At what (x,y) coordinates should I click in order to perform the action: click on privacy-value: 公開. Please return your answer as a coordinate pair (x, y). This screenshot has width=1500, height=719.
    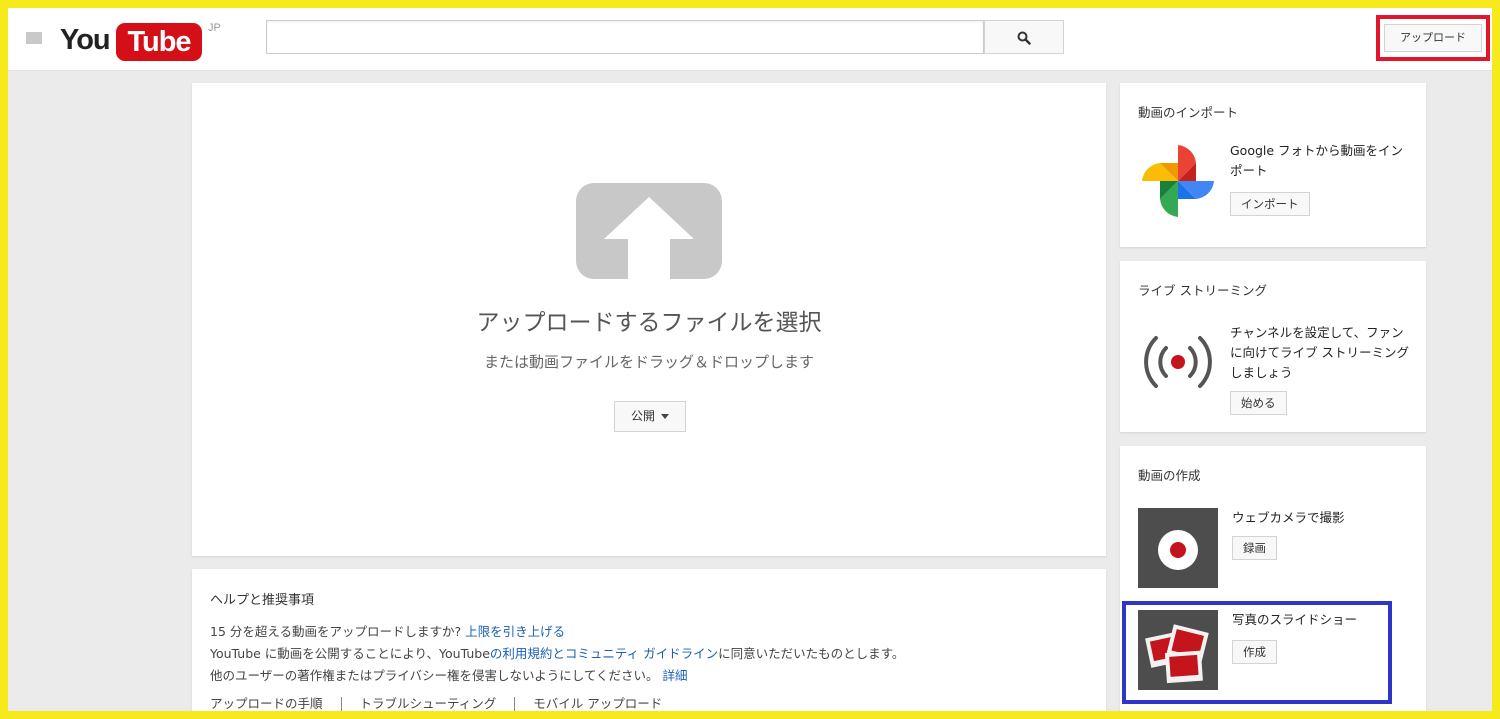
    Looking at the image, I should click on (642, 416).